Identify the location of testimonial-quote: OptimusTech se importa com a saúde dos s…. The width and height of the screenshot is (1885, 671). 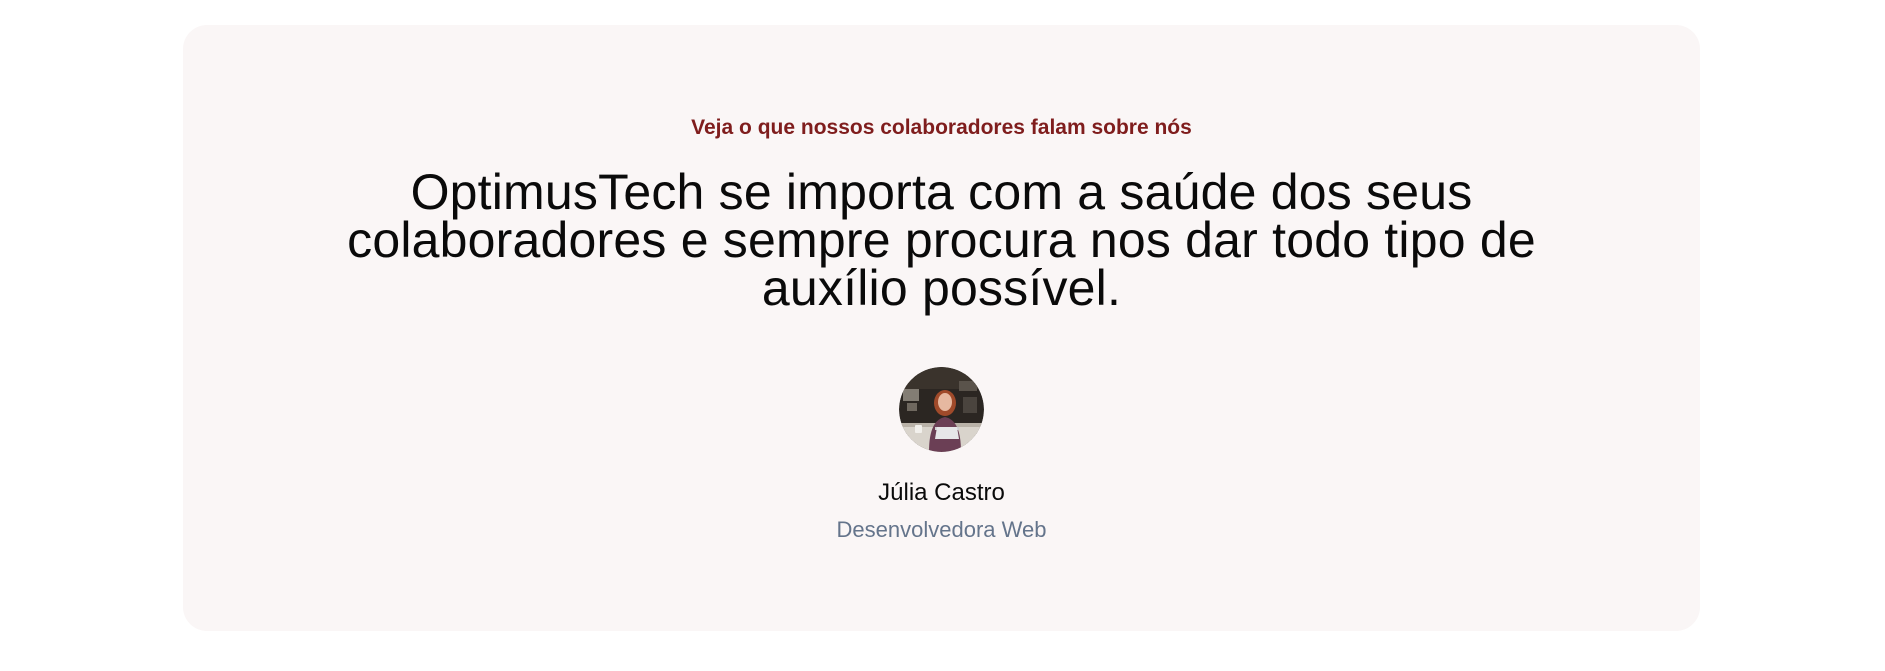
(941, 240).